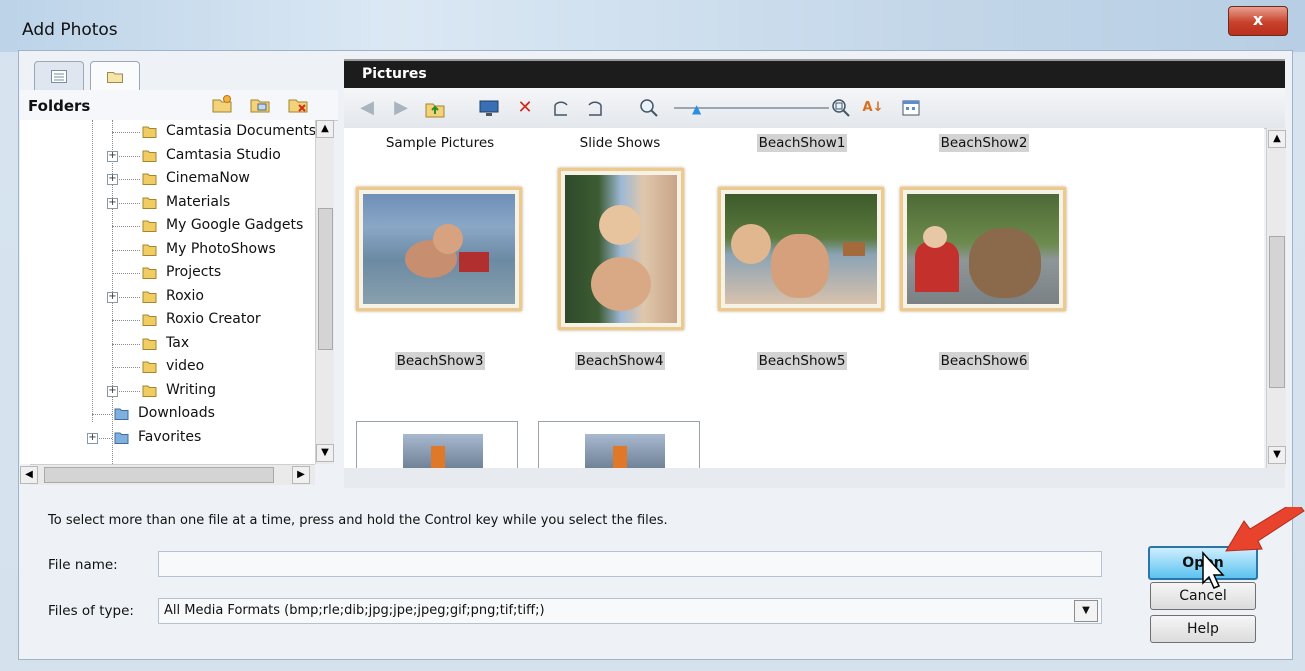  What do you see at coordinates (595, 108) in the screenshot?
I see `rotate-right-icon` at bounding box center [595, 108].